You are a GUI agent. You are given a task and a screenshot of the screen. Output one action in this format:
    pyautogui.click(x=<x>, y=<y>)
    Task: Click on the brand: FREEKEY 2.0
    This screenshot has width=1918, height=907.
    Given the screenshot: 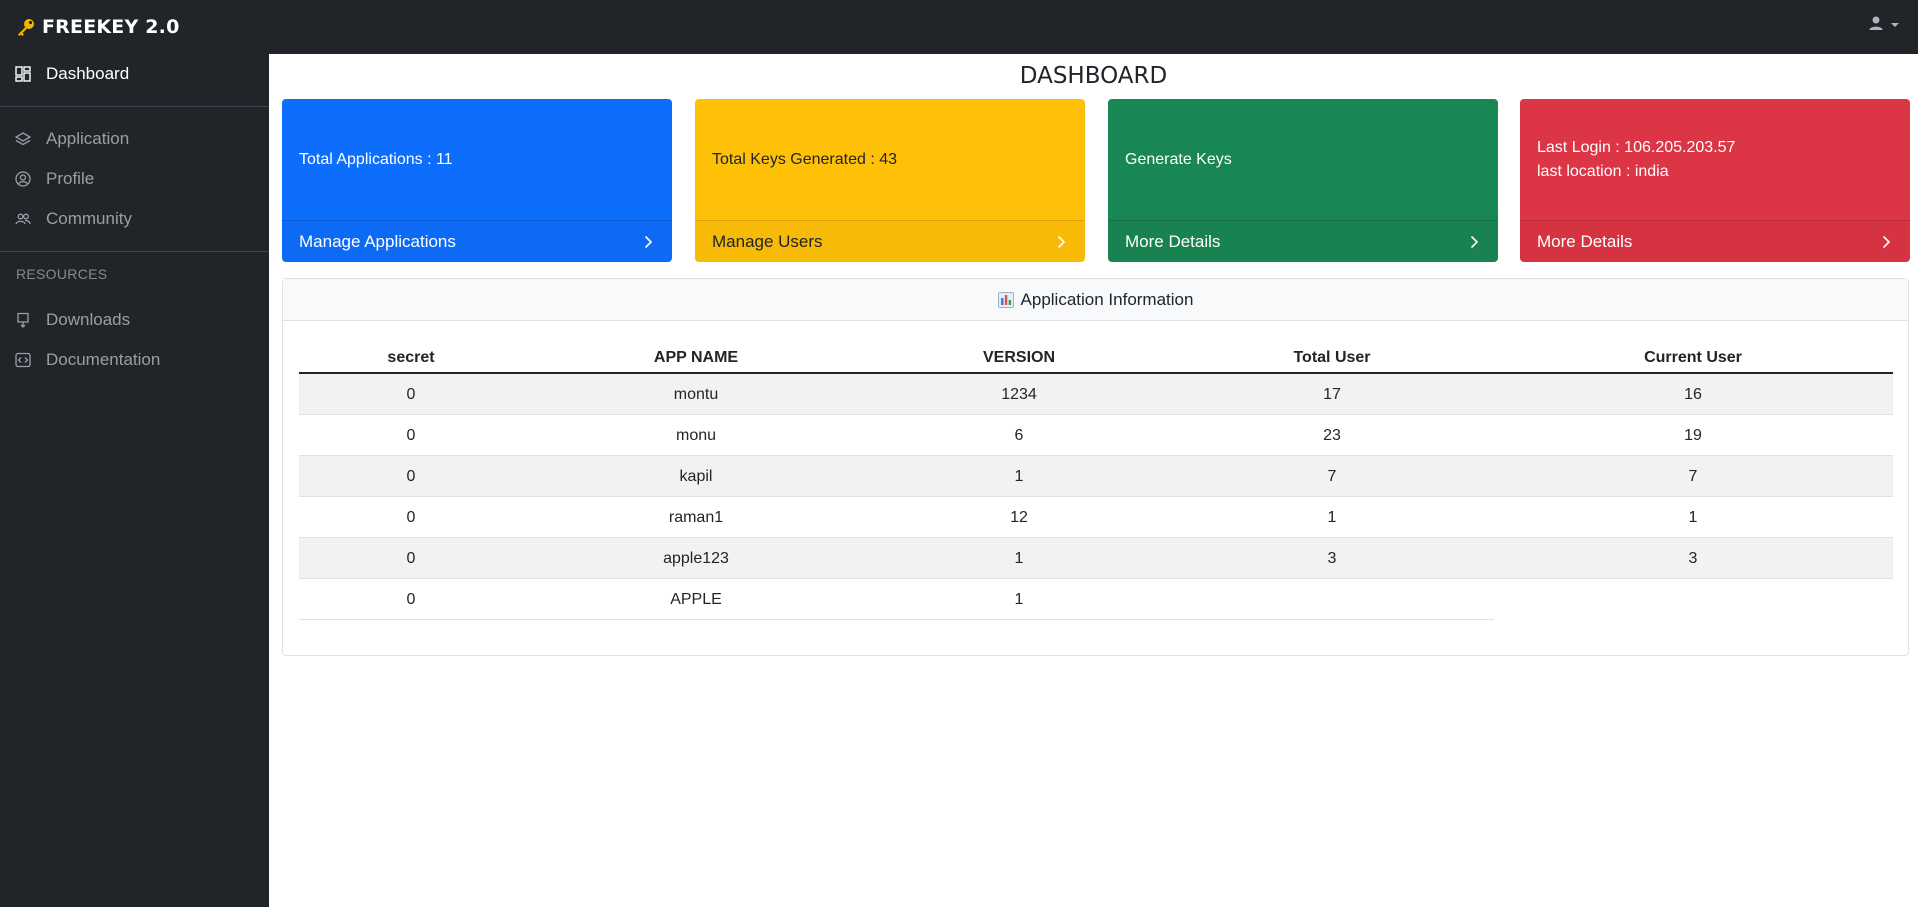 What is the action you would take?
    pyautogui.click(x=97, y=27)
    